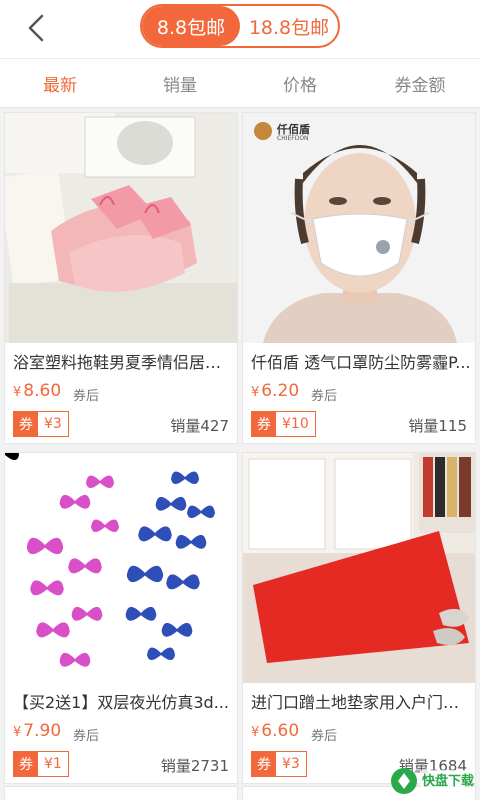 This screenshot has width=480, height=800. I want to click on coupon-value: ¥1, so click(53, 764).